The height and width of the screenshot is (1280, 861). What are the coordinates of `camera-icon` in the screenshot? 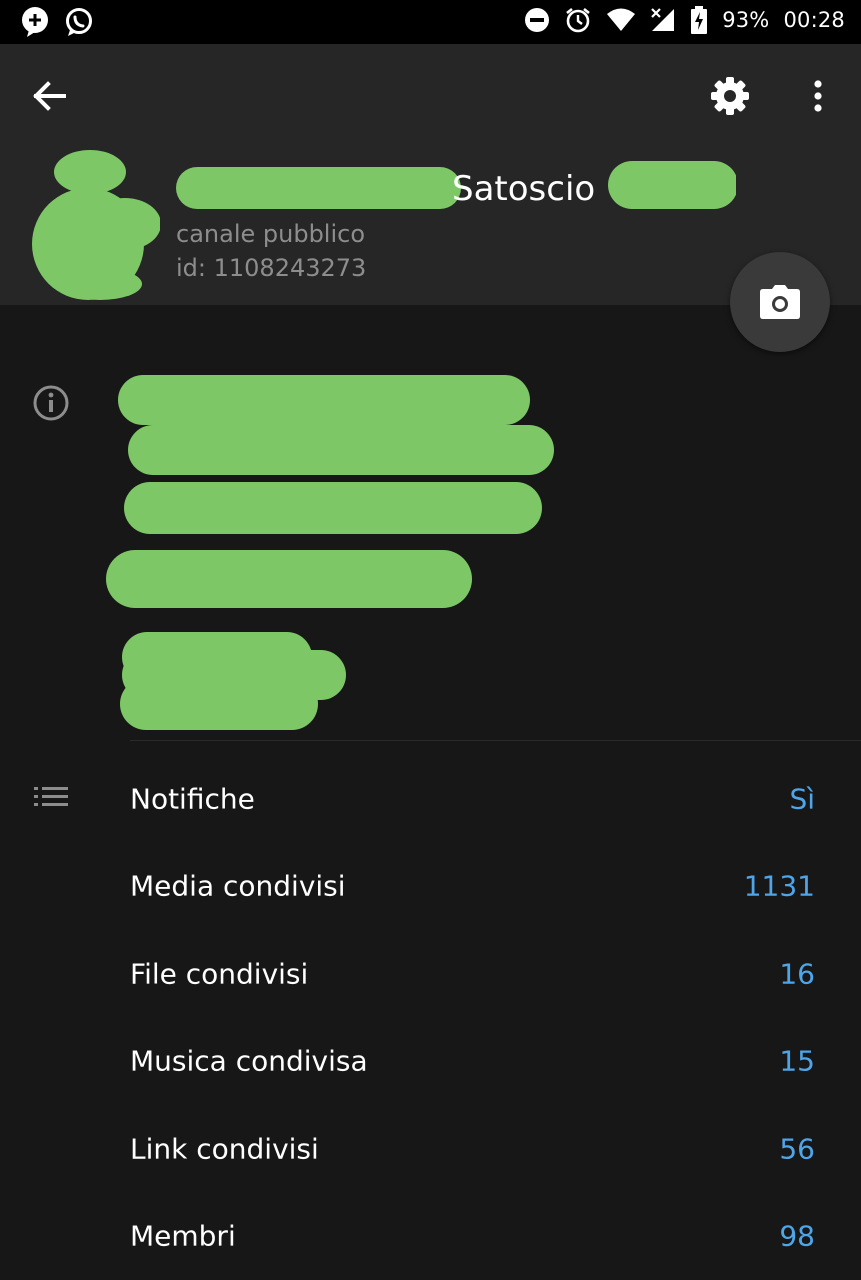 It's located at (780, 302).